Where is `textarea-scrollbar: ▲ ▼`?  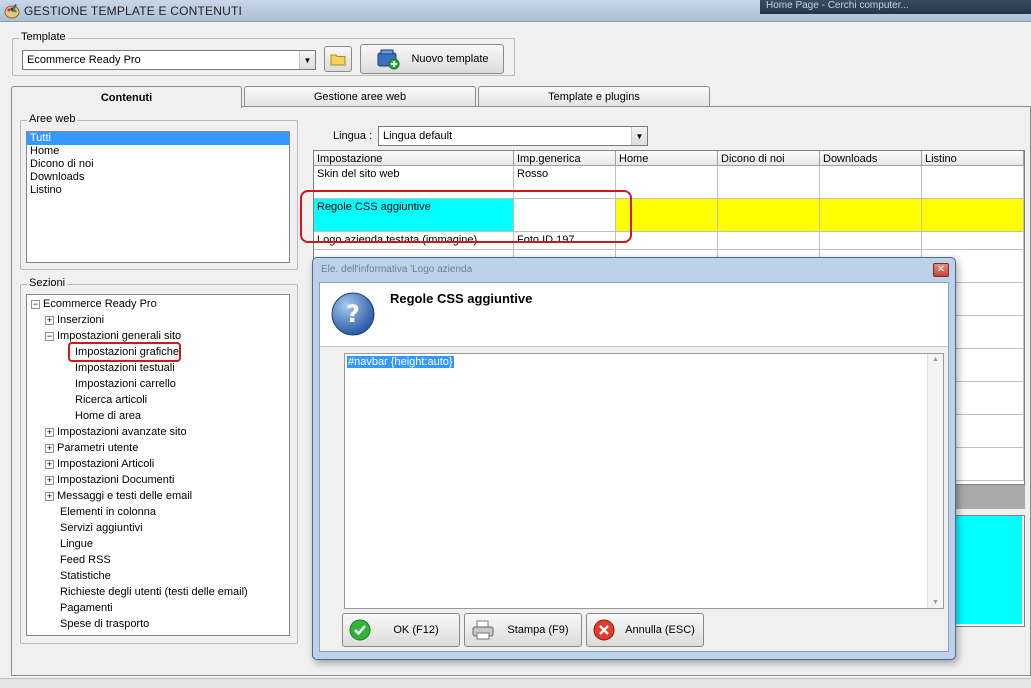 textarea-scrollbar: ▲ ▼ is located at coordinates (935, 481).